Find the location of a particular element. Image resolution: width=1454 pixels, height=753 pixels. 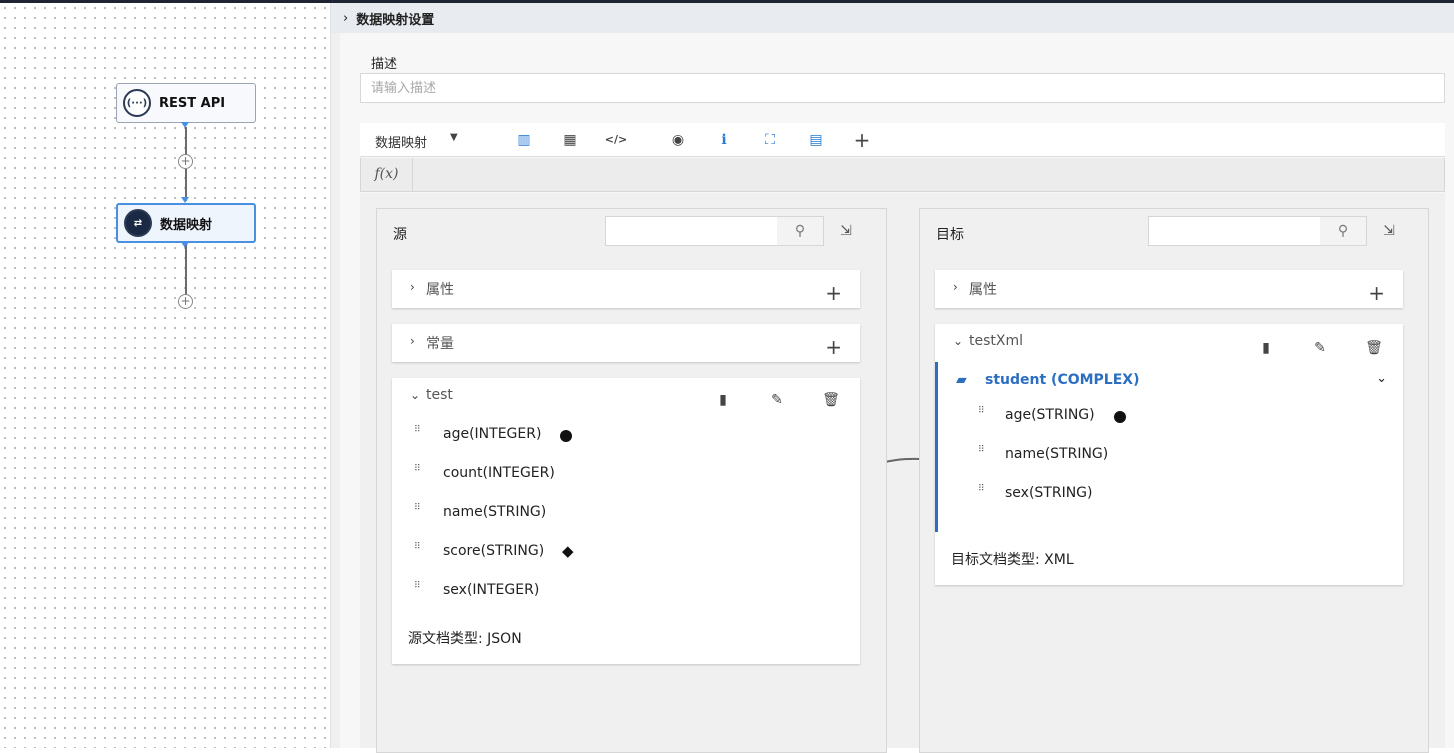

mapping-icon: ⇄ is located at coordinates (138, 223).